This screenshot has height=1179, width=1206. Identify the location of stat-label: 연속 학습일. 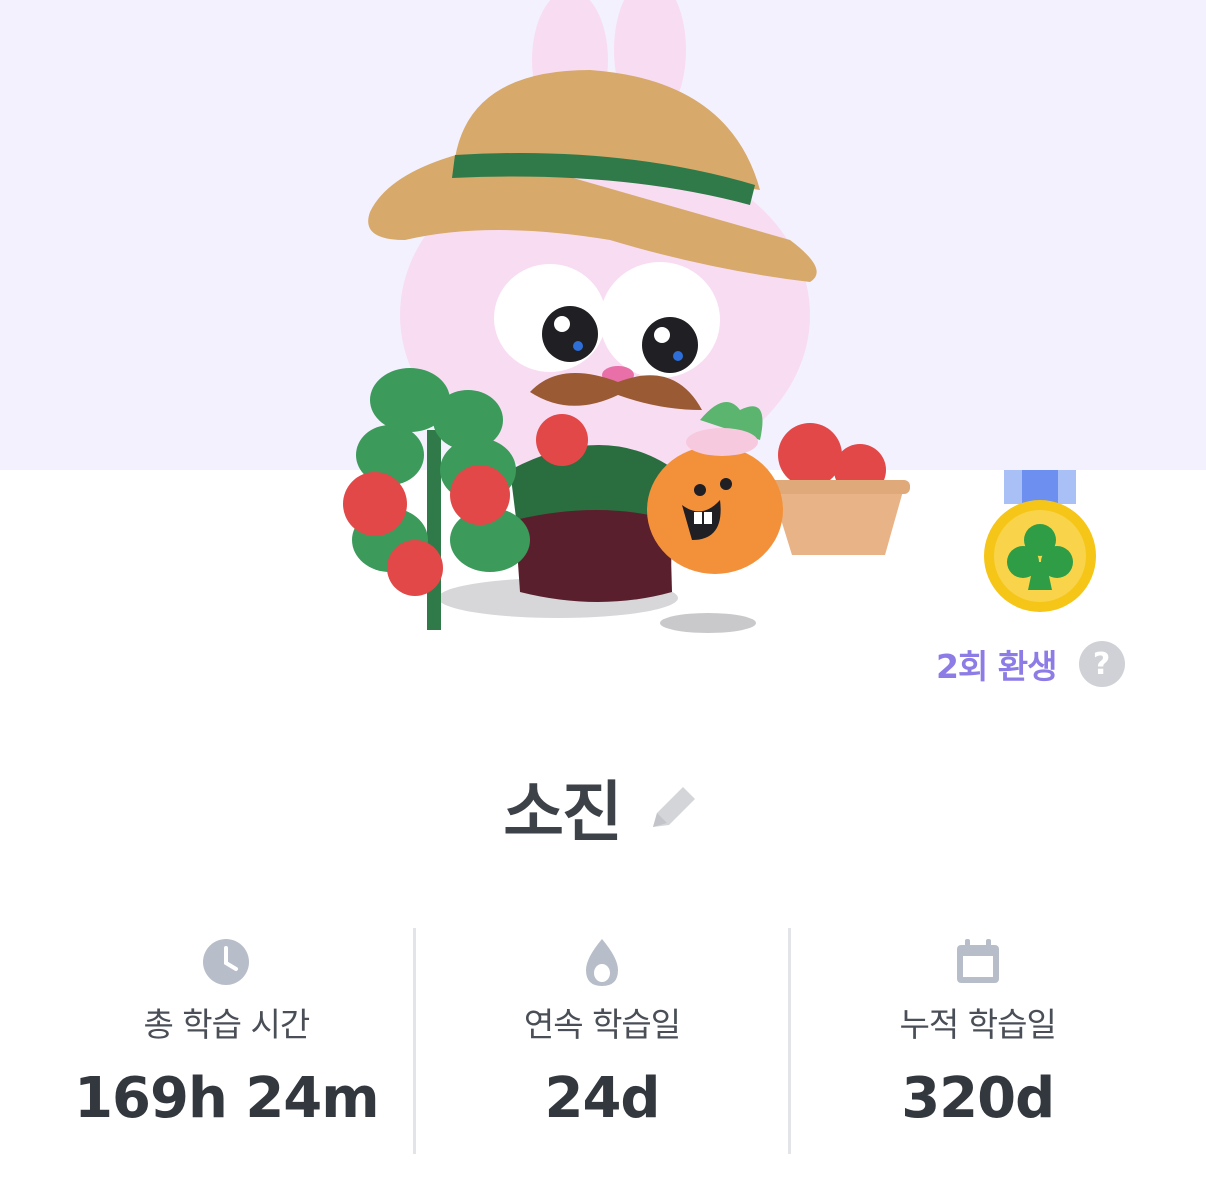
(602, 1024).